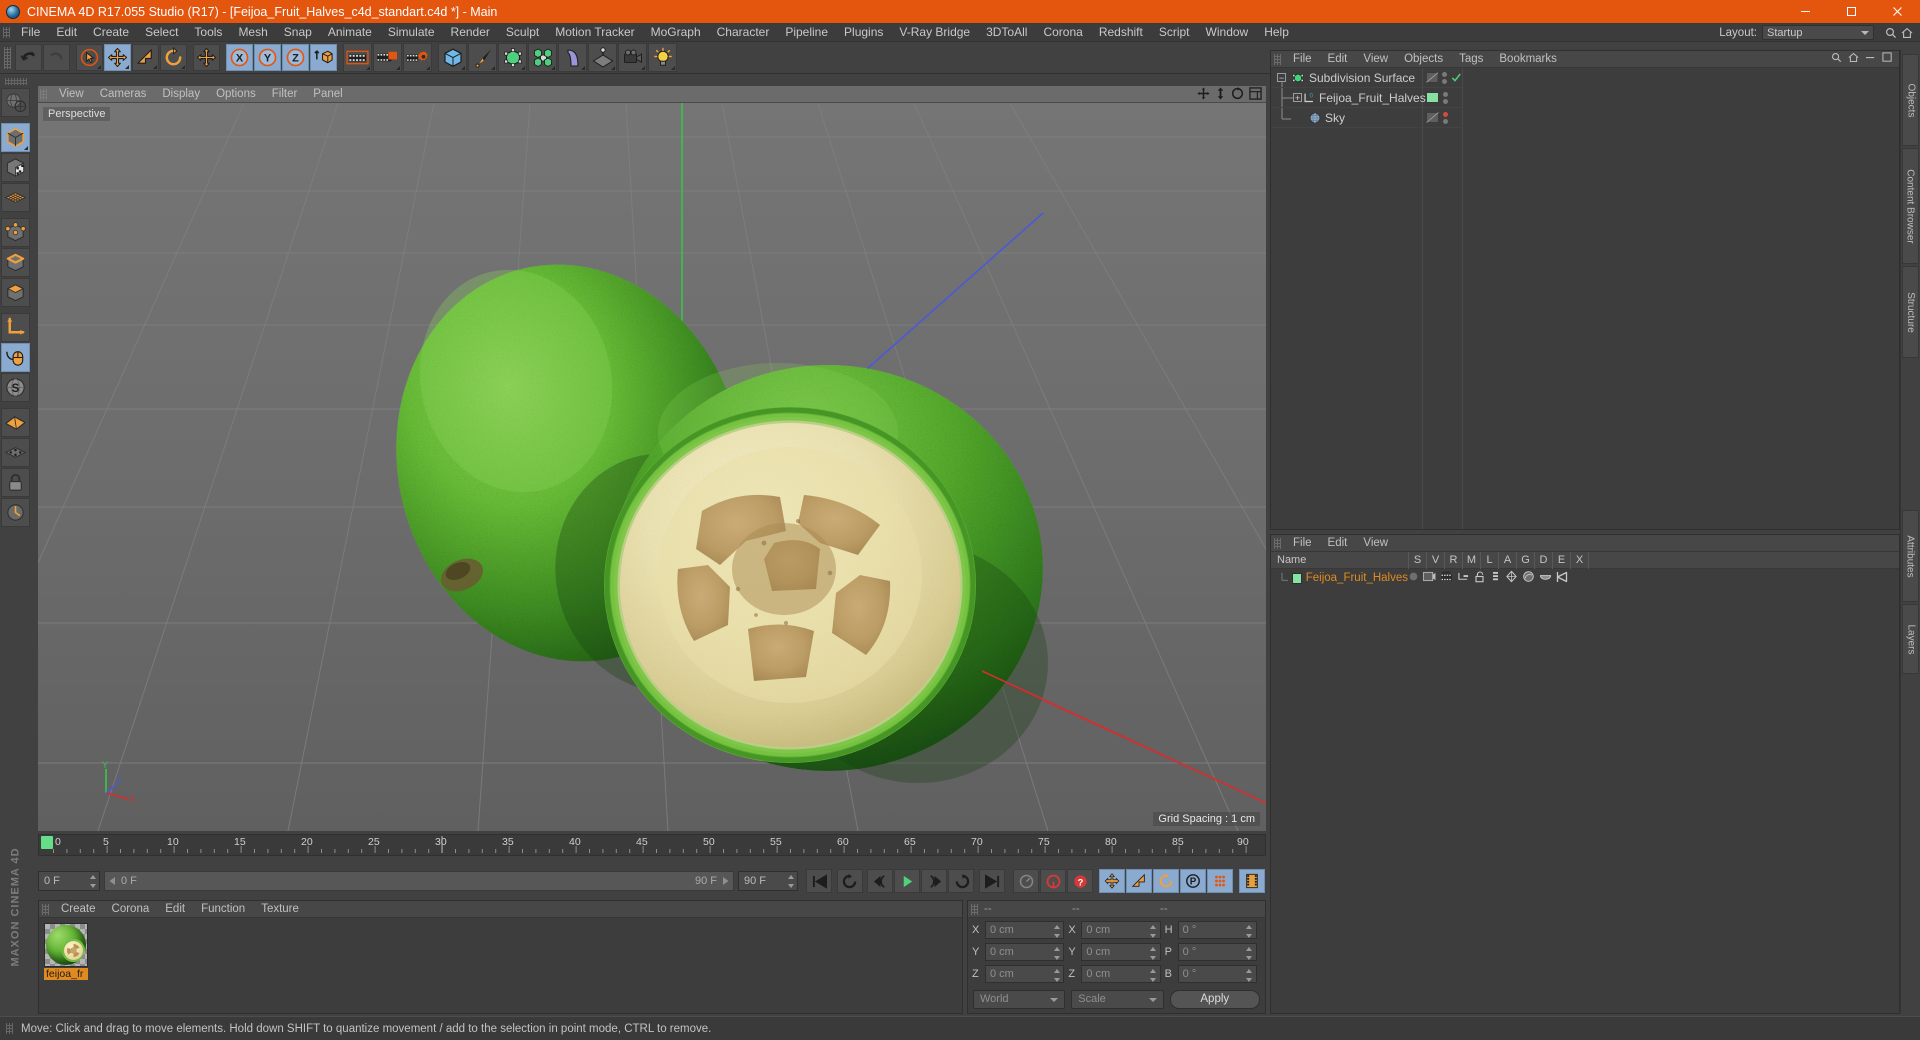  Describe the element at coordinates (1851, 11) in the screenshot. I see `maximize-button` at that location.